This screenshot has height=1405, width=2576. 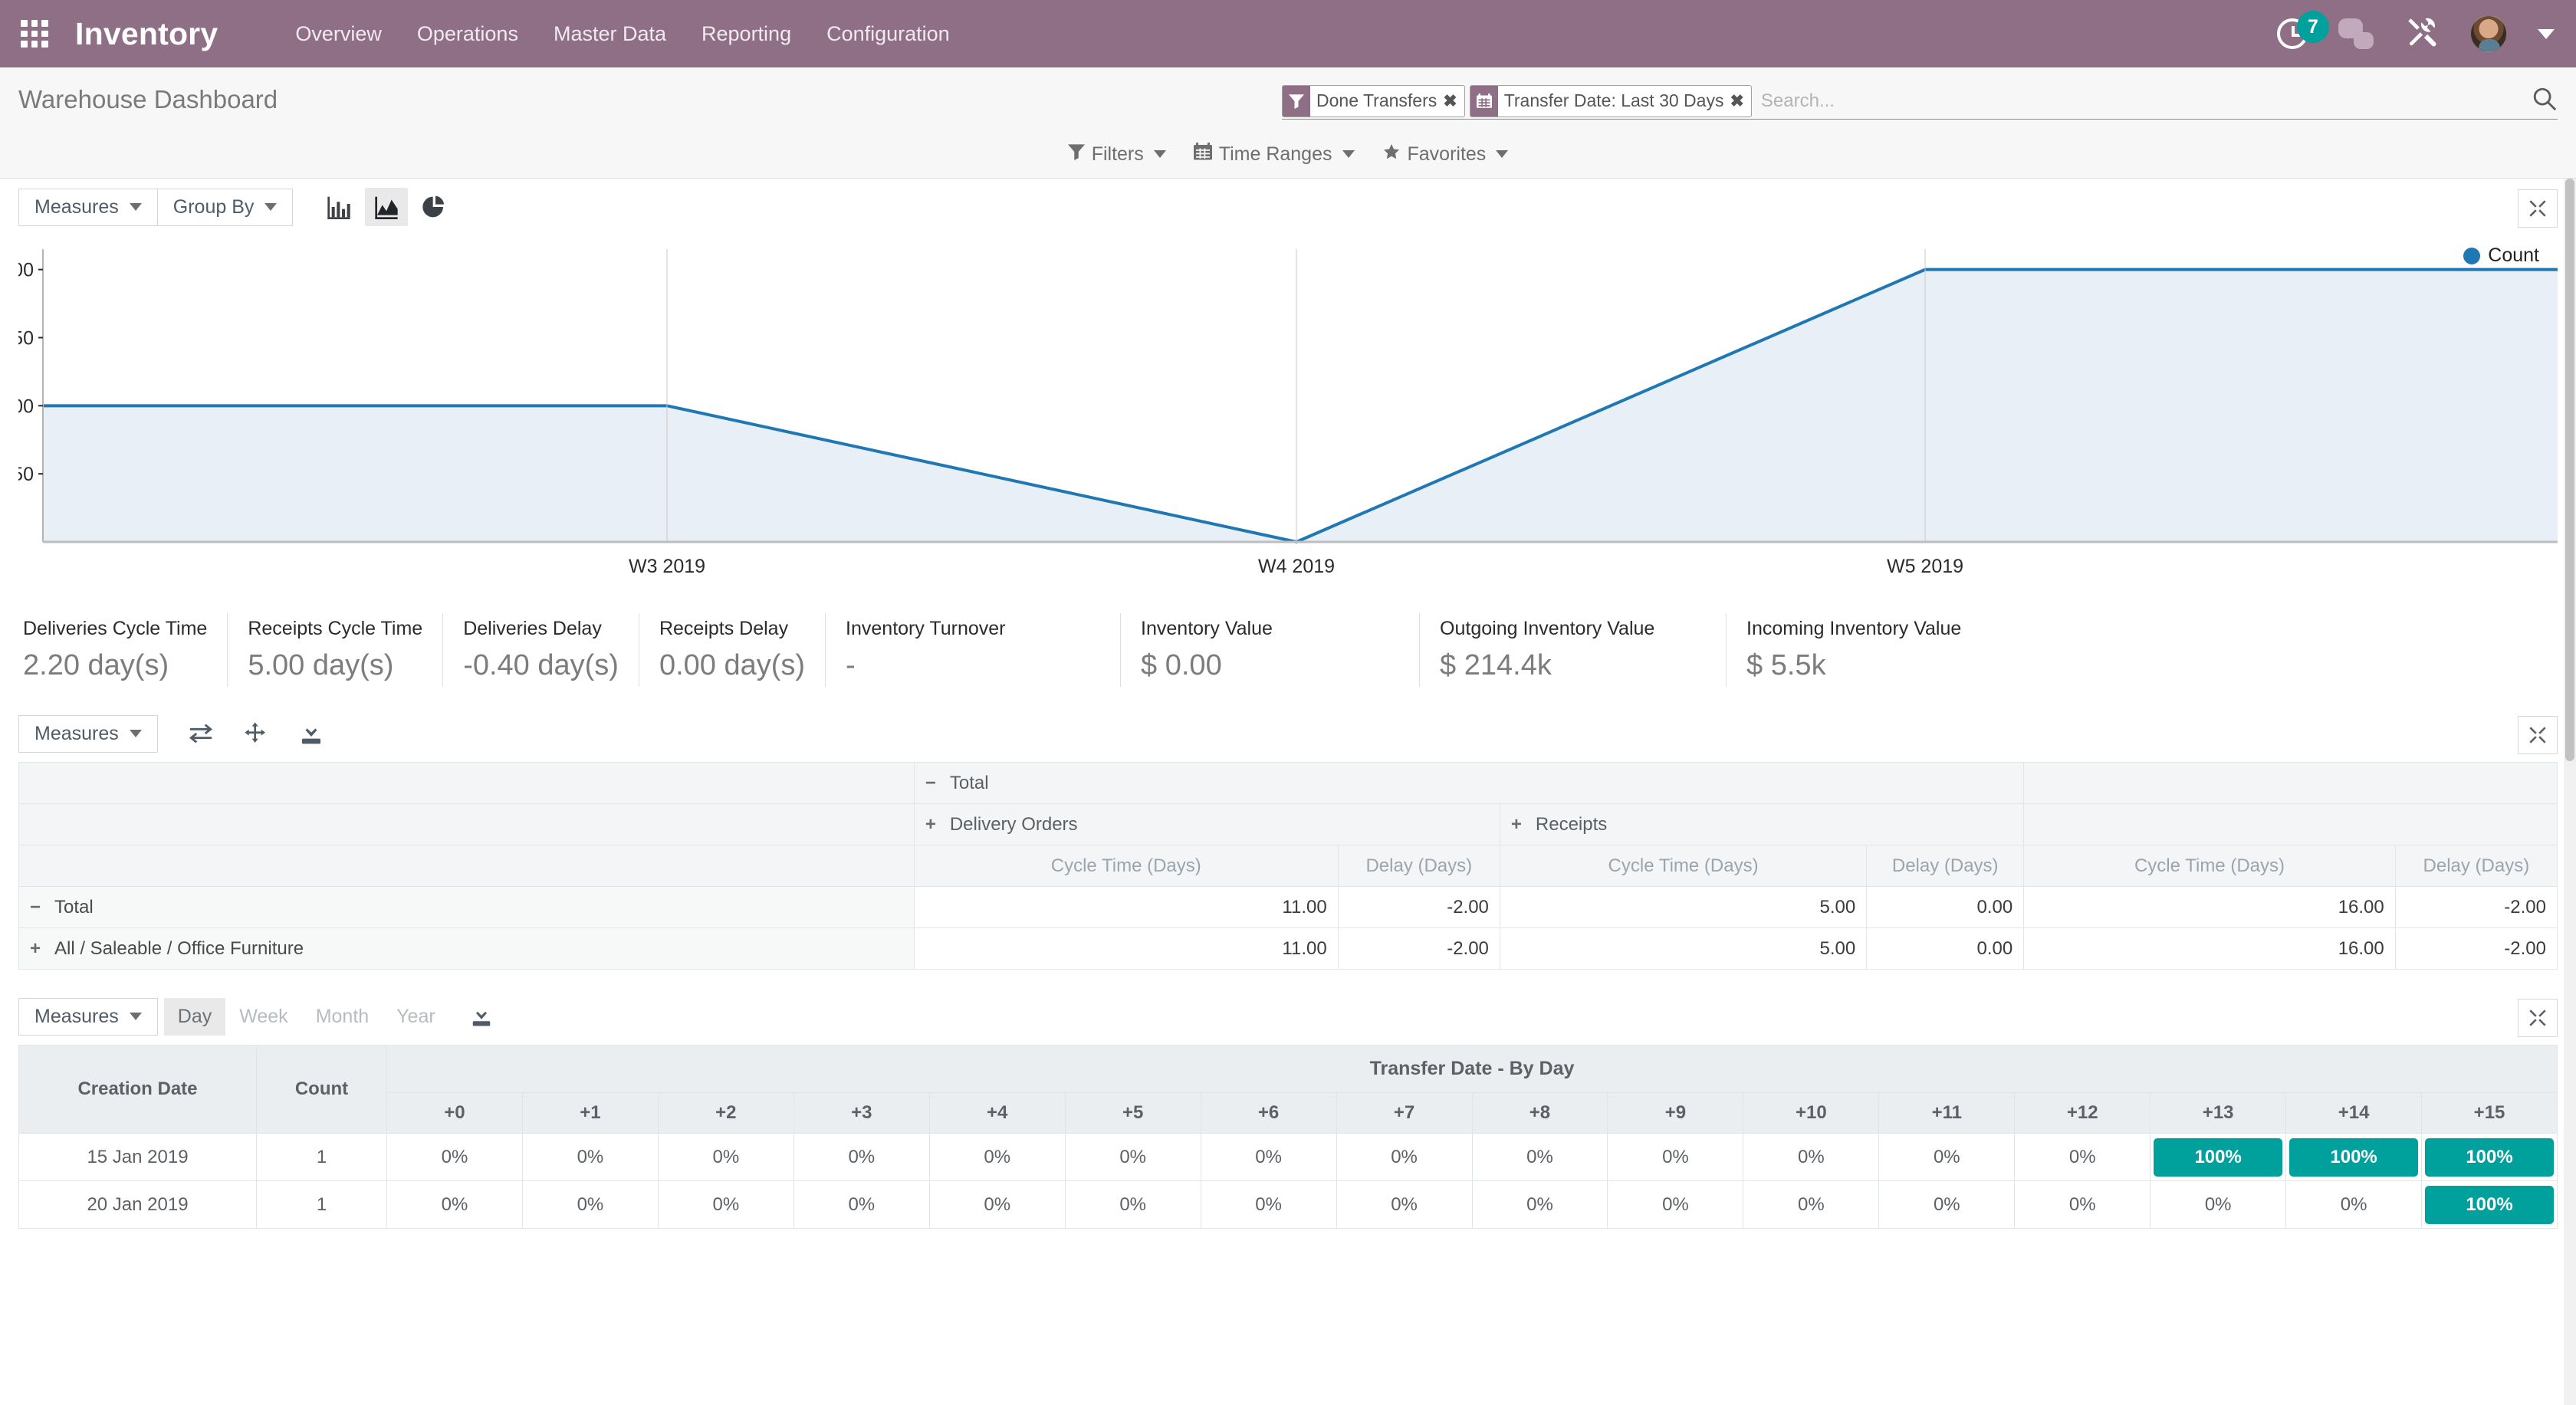 What do you see at coordinates (1274, 154) in the screenshot?
I see `time-ranges-dropdown: Time Ranges` at bounding box center [1274, 154].